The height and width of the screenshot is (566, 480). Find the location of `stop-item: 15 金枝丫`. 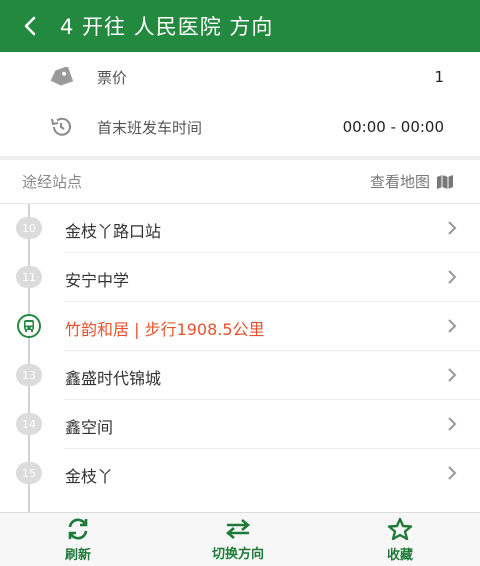

stop-item: 15 金枝丫 is located at coordinates (240, 473).